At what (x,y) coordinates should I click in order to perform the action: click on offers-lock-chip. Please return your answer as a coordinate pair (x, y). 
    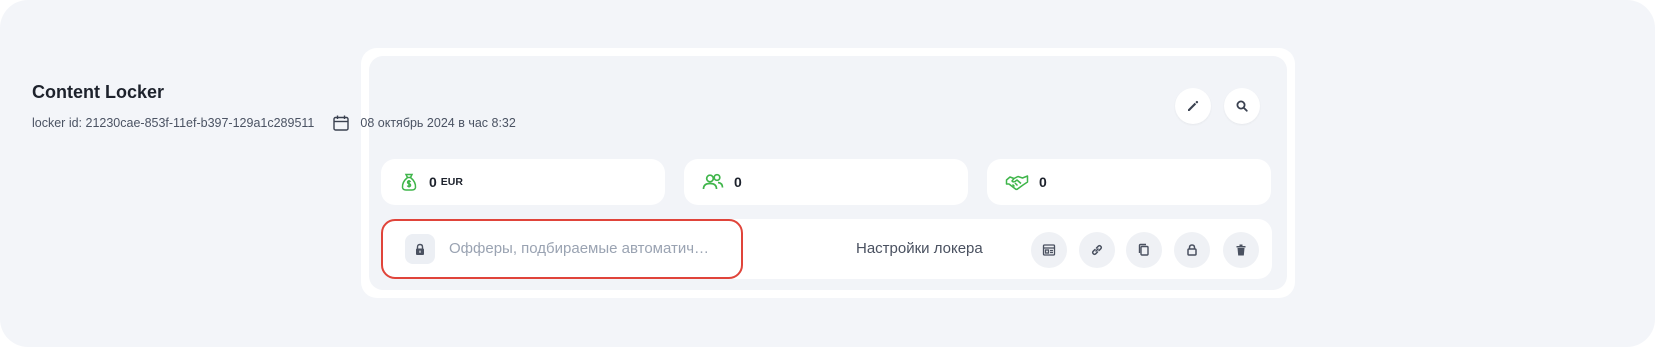
    Looking at the image, I should click on (420, 249).